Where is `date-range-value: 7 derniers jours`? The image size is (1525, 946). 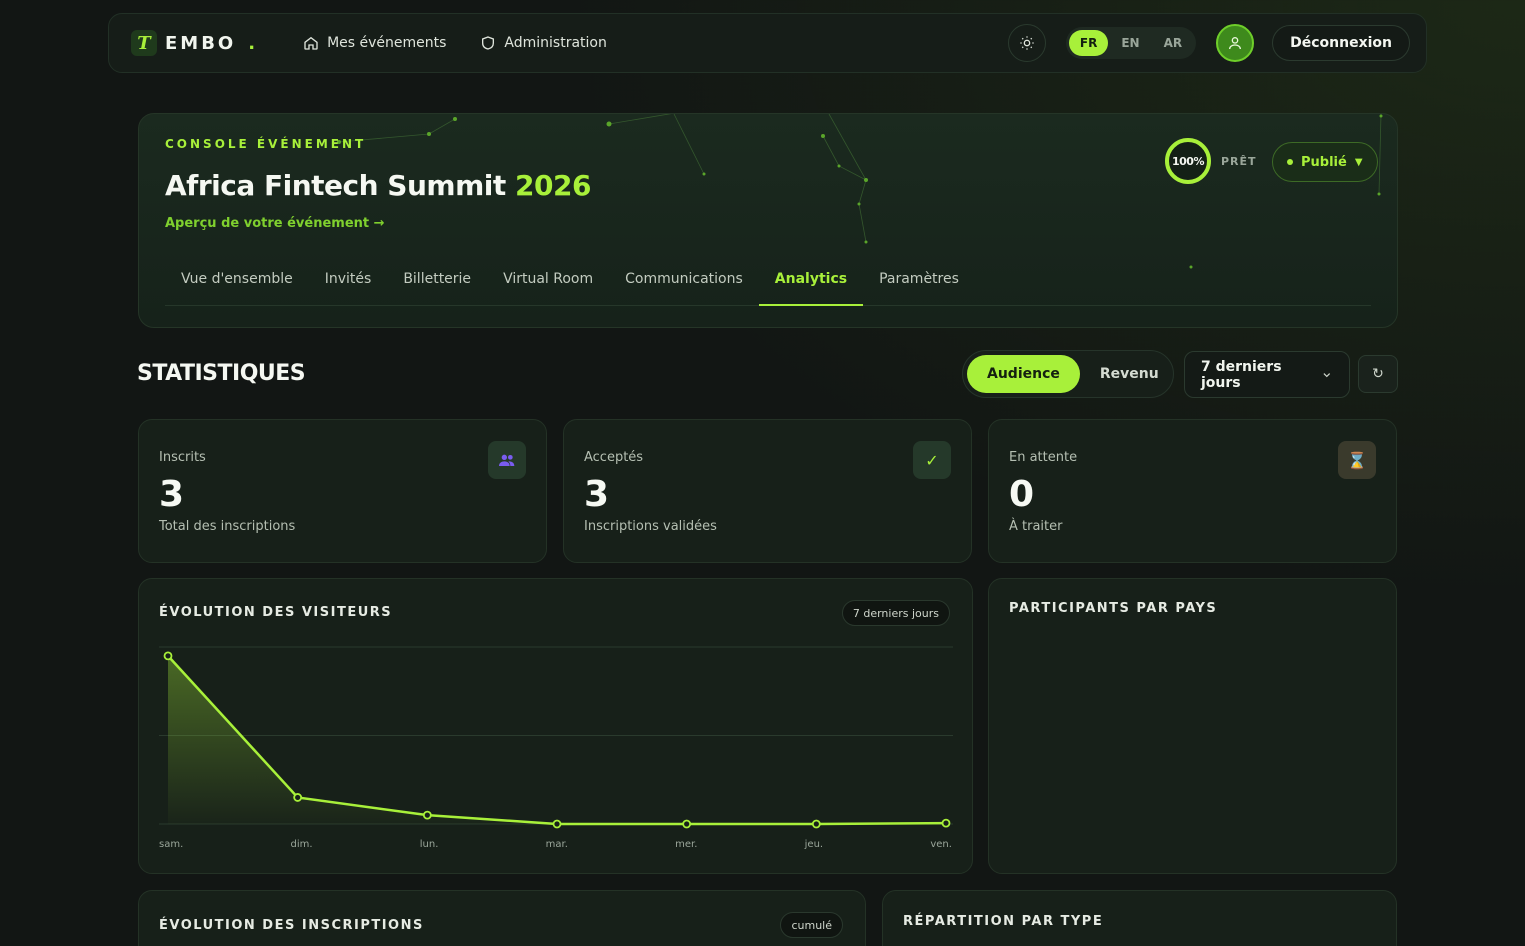
date-range-value: 7 derniers jours is located at coordinates (1241, 374).